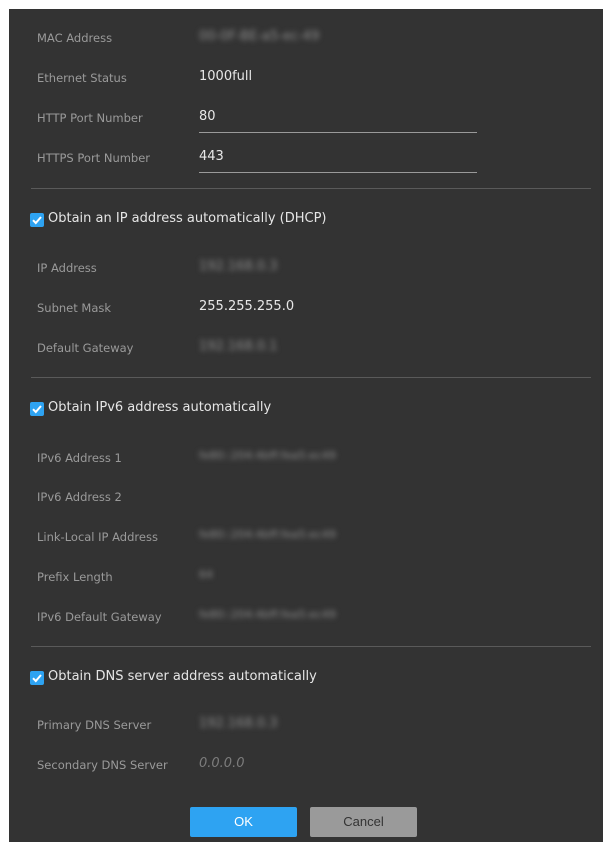  I want to click on default-gateway-row: Default Gateway 192.168.0.1, so click(306, 349).